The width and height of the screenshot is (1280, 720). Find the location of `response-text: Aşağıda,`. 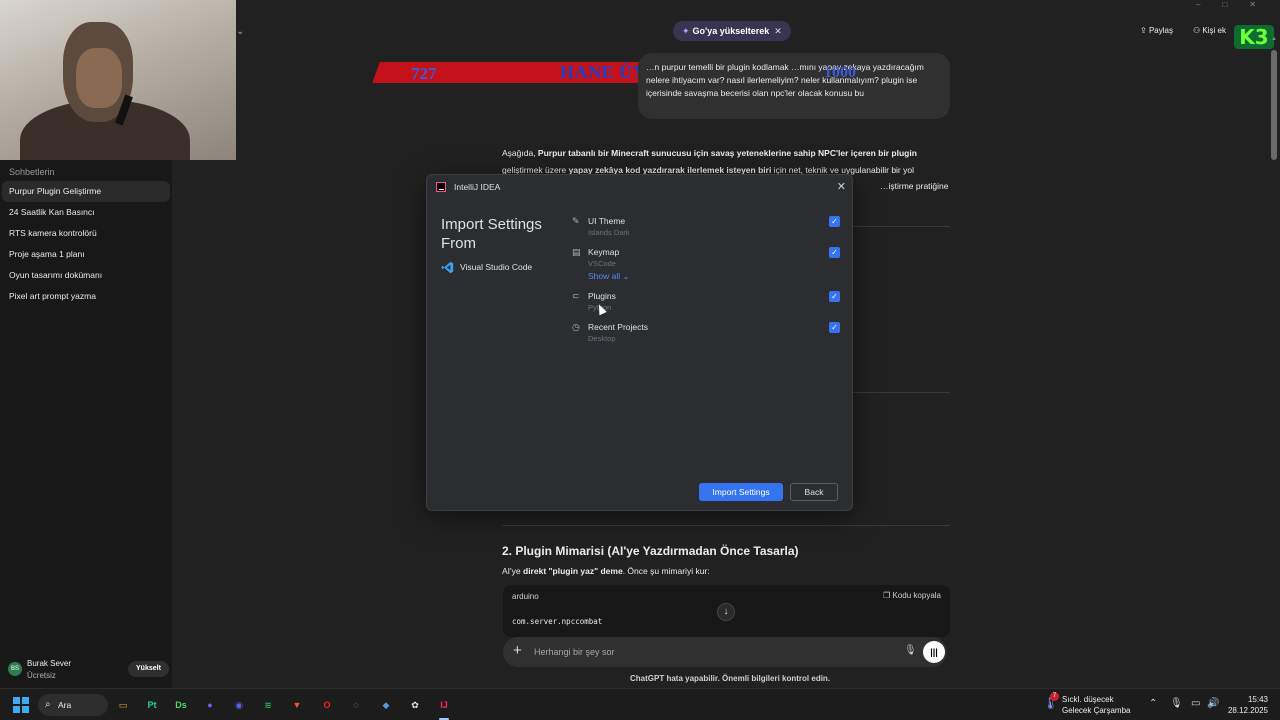

response-text: Aşağıda, is located at coordinates (520, 153).